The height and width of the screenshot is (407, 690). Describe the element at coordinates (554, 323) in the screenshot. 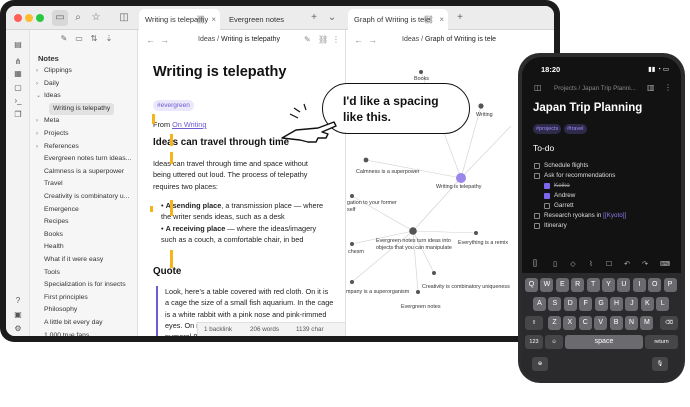

I see `key-z: Z` at that location.